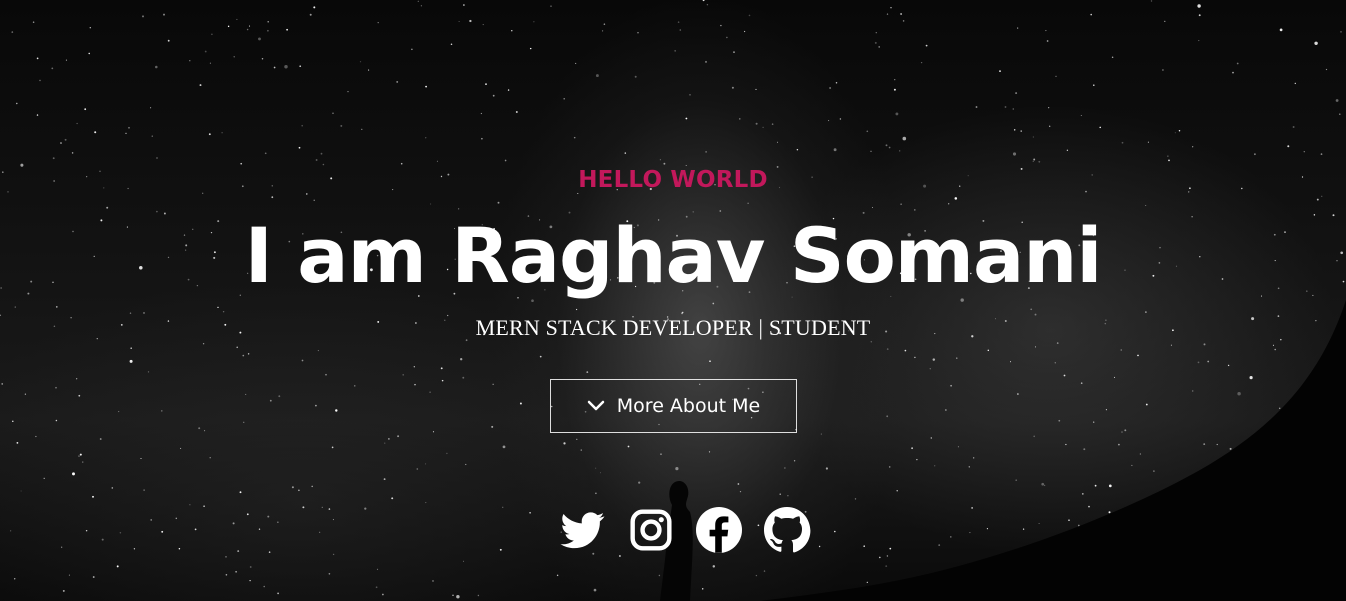 The width and height of the screenshot is (1346, 601). I want to click on hero-title: I am Raghav Somani, so click(673, 255).